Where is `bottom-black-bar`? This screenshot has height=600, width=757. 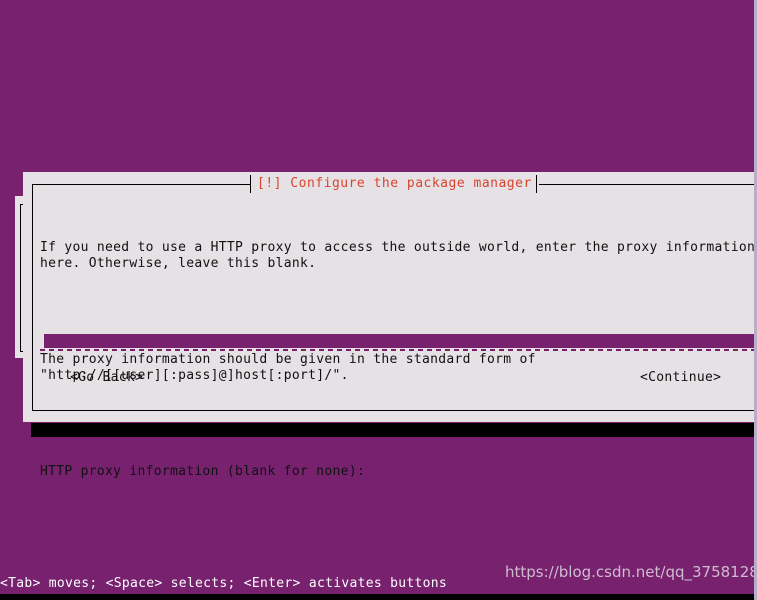
bottom-black-bar is located at coordinates (378, 597).